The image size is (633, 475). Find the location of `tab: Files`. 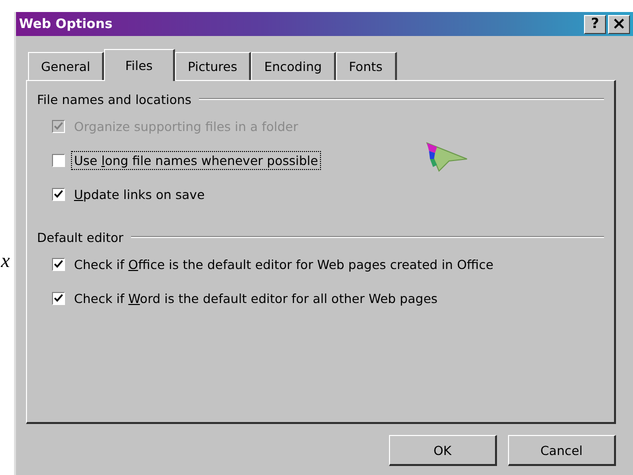

tab: Files is located at coordinates (139, 65).